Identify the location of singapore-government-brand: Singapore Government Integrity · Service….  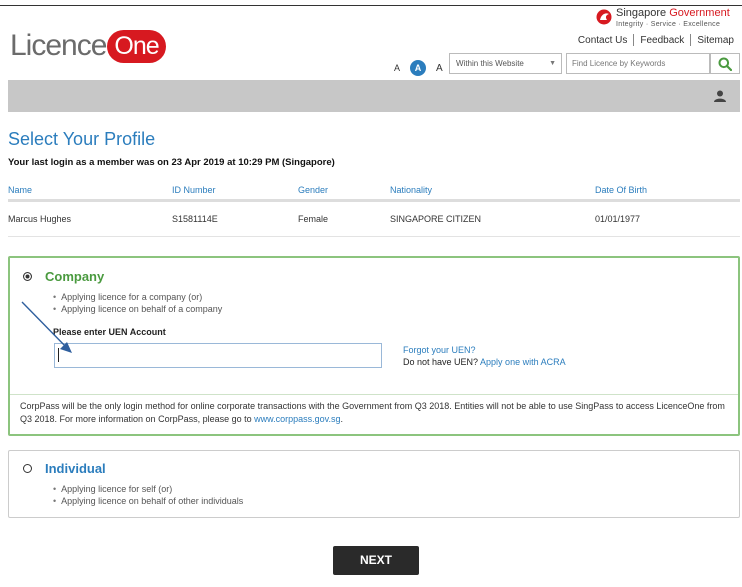
(663, 19).